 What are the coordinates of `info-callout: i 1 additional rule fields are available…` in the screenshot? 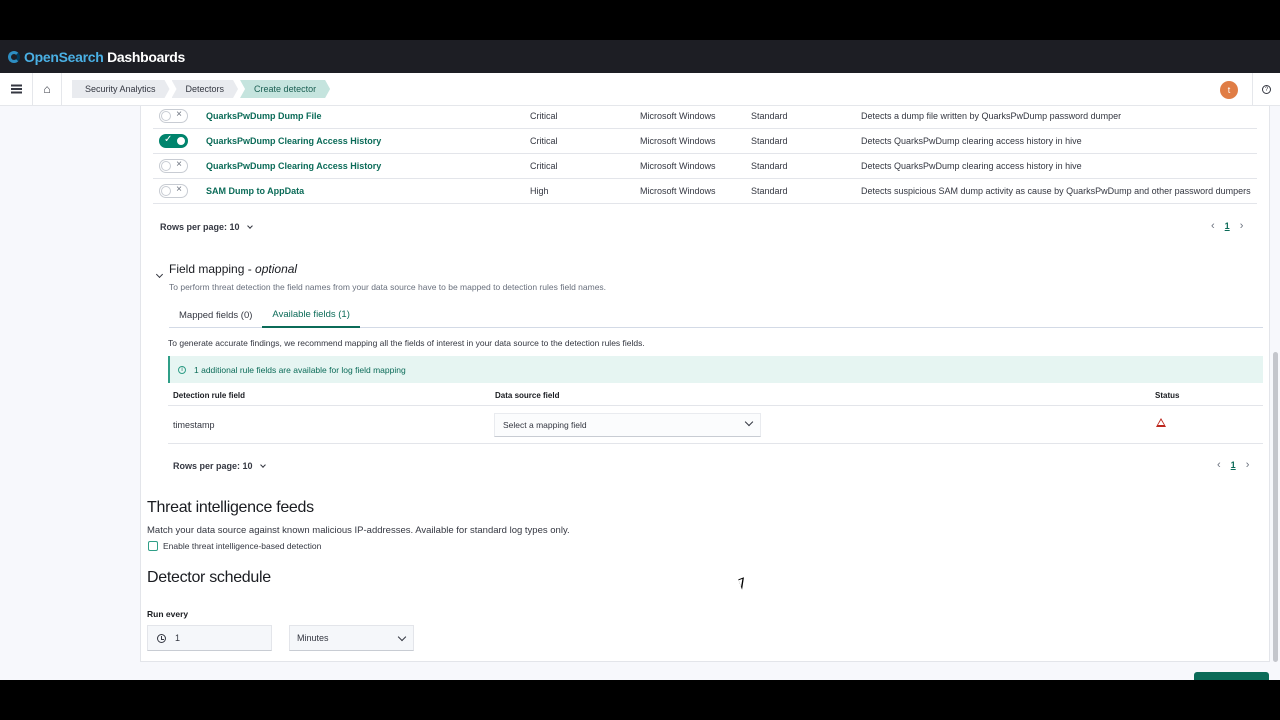 It's located at (715, 369).